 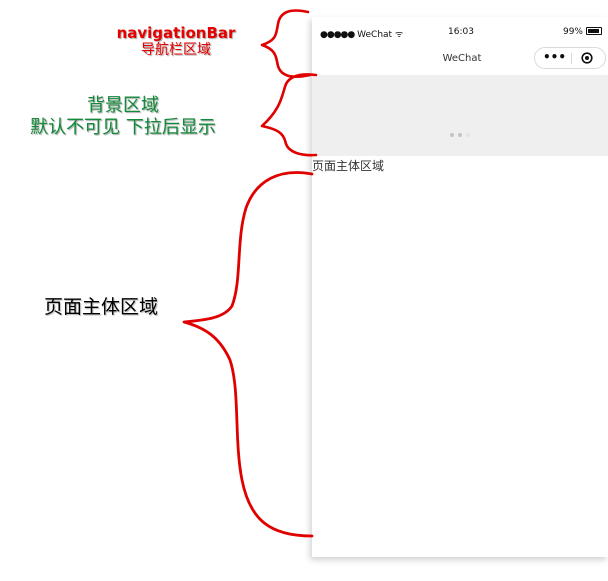 What do you see at coordinates (375, 35) in the screenshot?
I see `carrier-name: WeChat` at bounding box center [375, 35].